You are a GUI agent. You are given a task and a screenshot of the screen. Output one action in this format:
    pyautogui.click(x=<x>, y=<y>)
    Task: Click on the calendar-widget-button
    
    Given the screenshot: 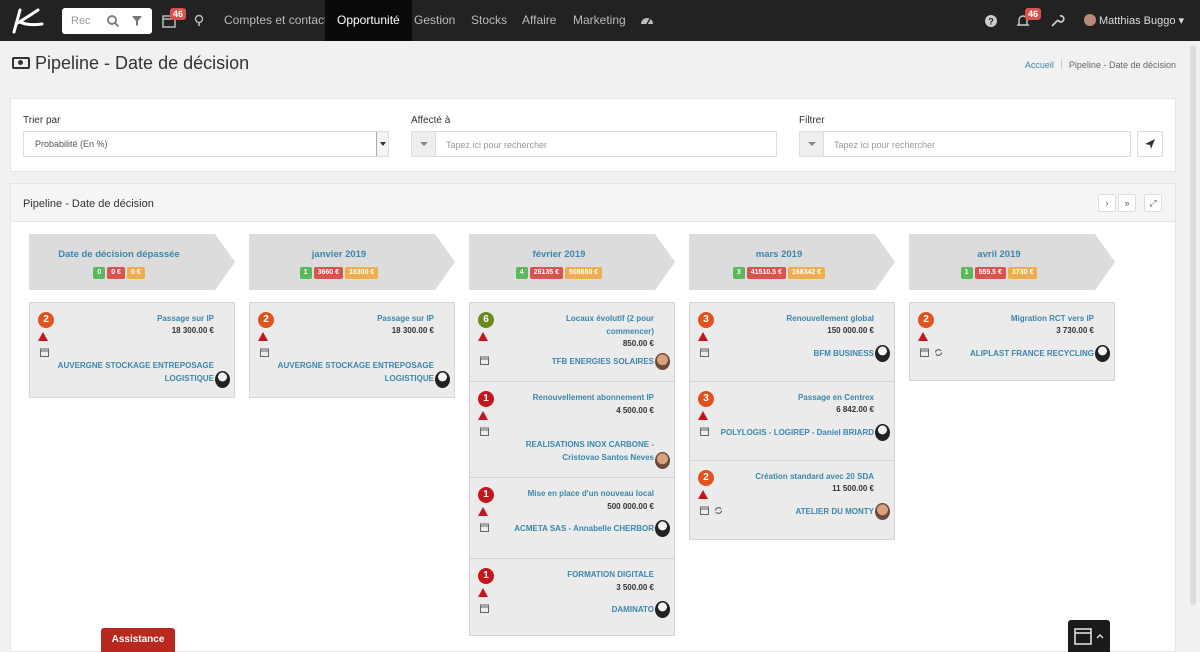 What is the action you would take?
    pyautogui.click(x=1089, y=636)
    